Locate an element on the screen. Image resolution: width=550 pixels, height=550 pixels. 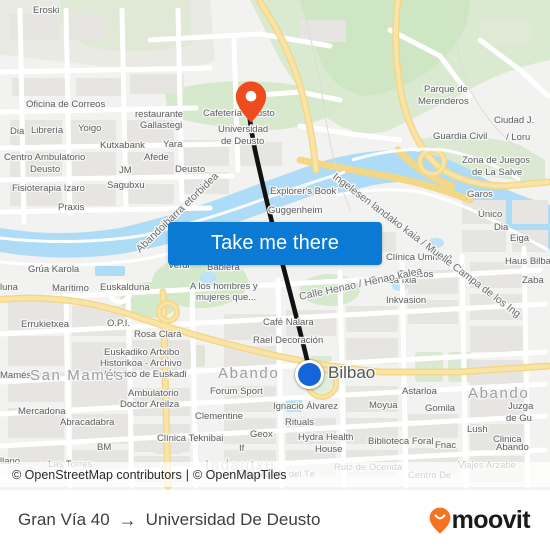
map-label: Garos is located at coordinates (480, 194).